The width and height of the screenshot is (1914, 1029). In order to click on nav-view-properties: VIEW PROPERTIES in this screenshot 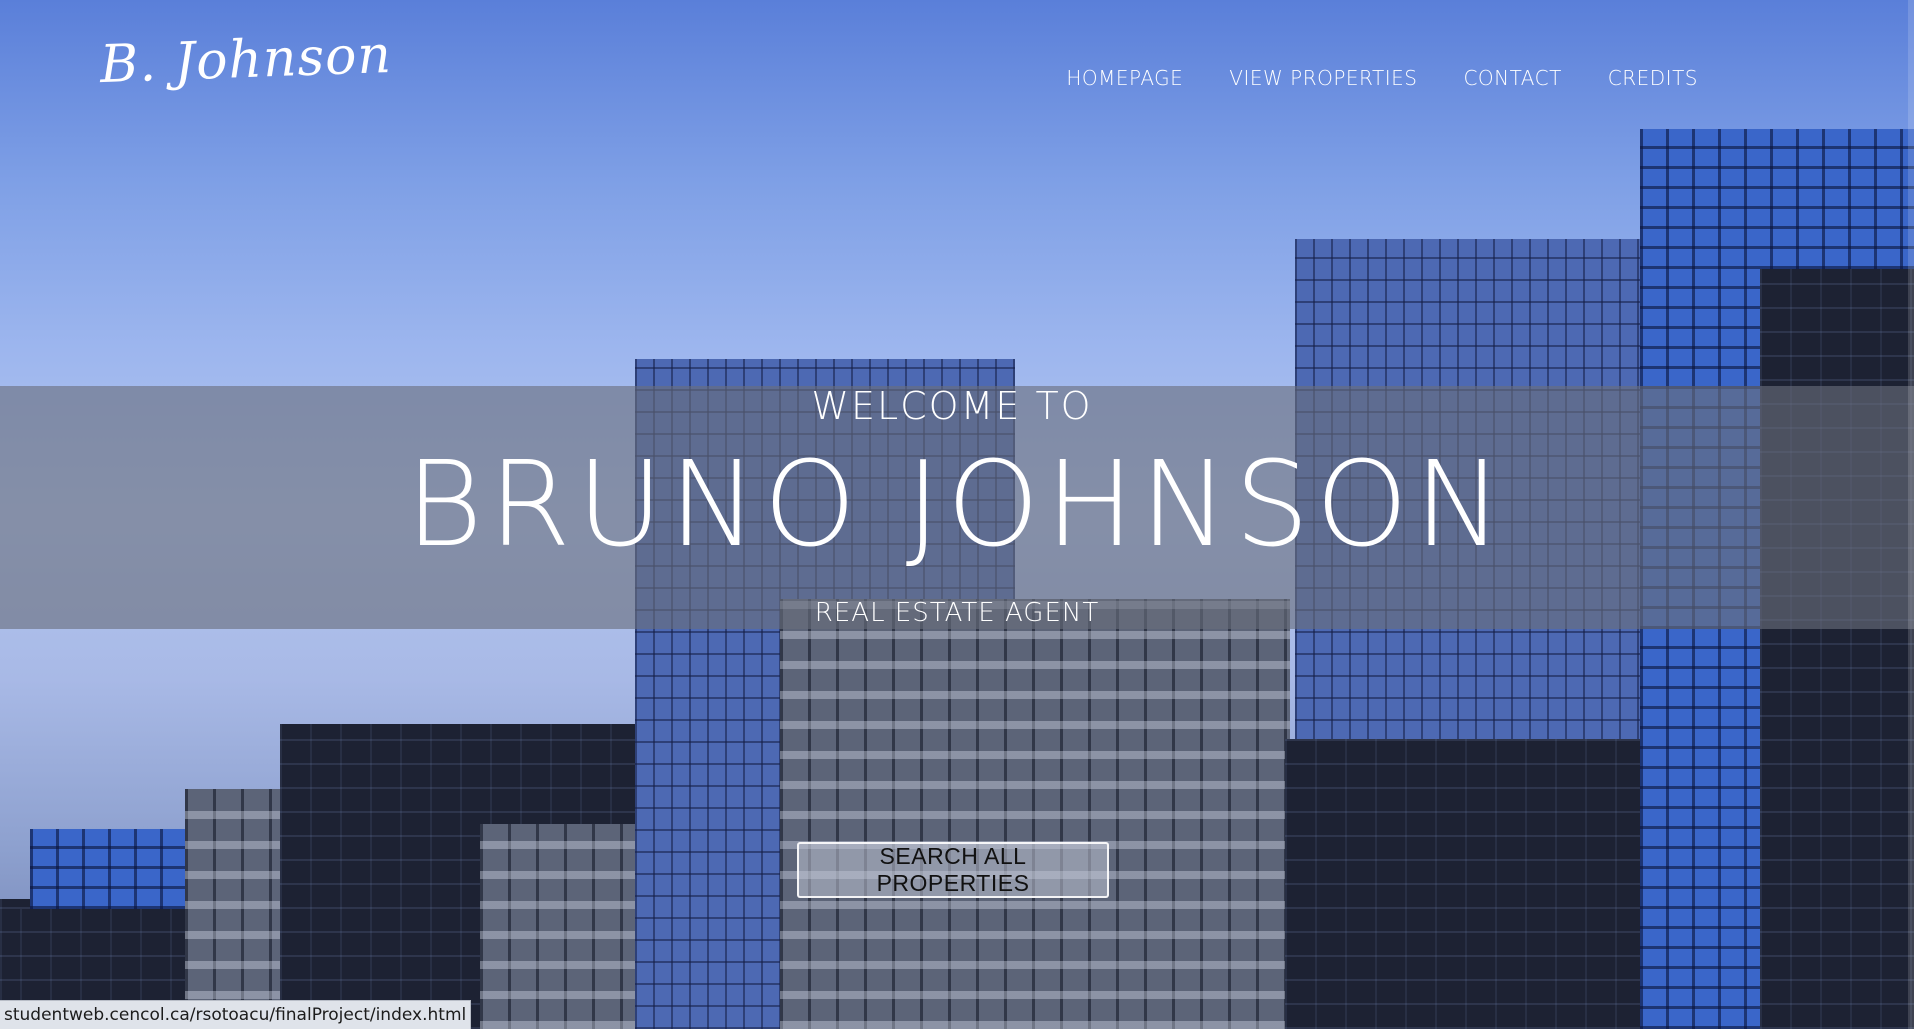, I will do `click(1323, 78)`.